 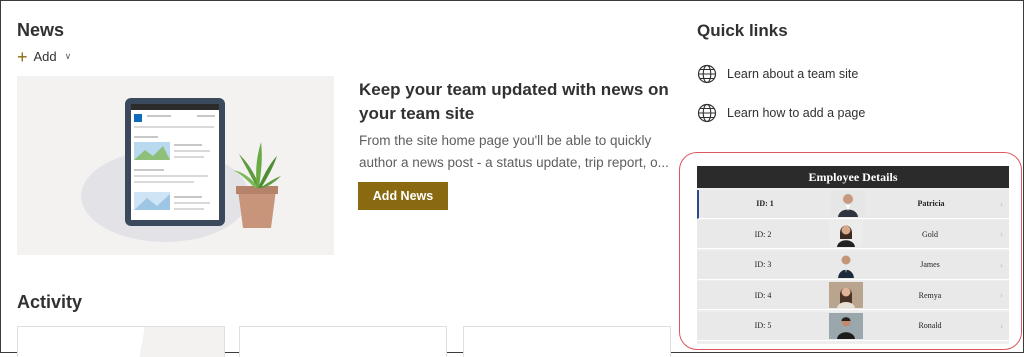 I want to click on news-add-menu: + Add ∨, so click(x=44, y=56).